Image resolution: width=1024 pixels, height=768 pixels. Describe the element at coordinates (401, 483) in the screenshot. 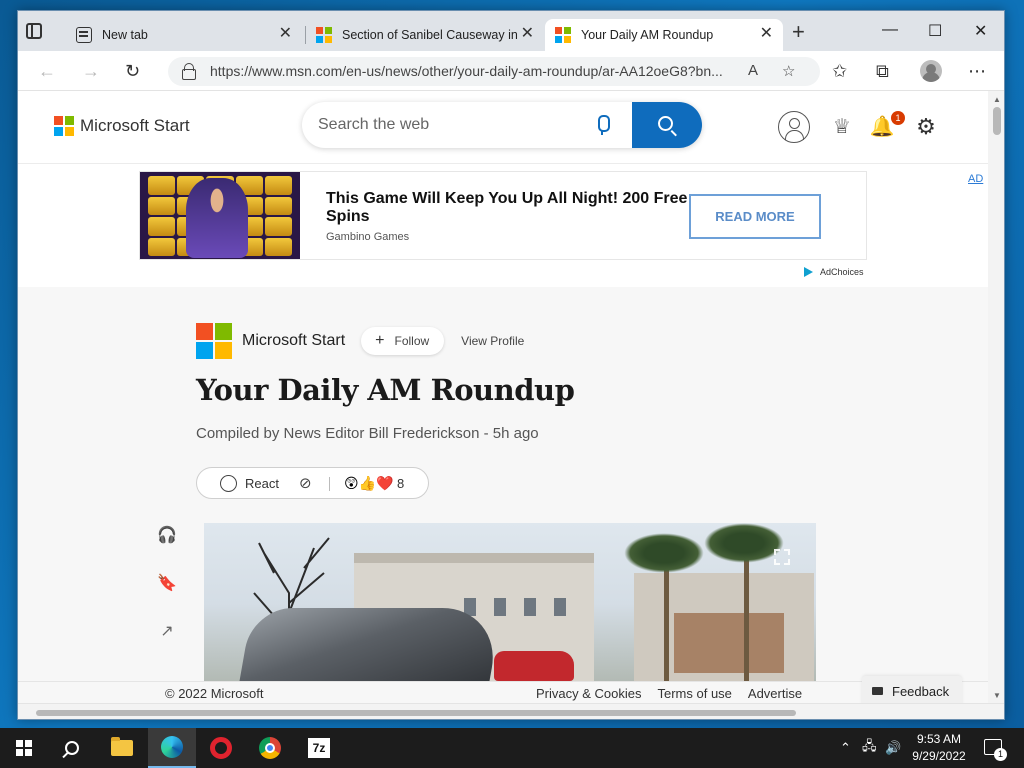

I see `reaction-count: 8` at that location.